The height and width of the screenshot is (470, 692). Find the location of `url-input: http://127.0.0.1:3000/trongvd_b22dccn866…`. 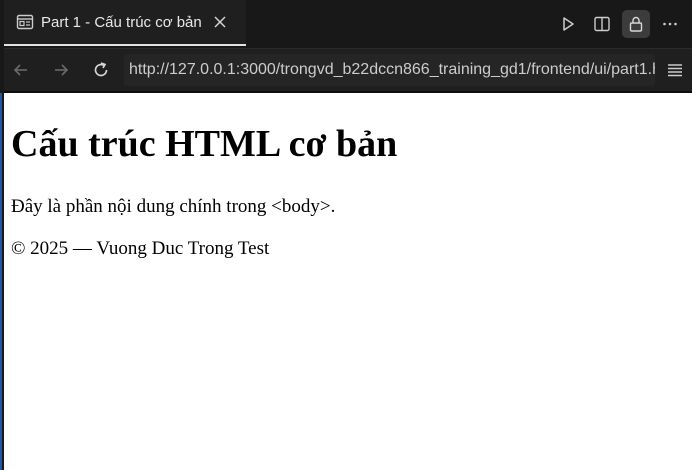

url-input: http://127.0.0.1:3000/trongvd_b22dccn866… is located at coordinates (389, 70).